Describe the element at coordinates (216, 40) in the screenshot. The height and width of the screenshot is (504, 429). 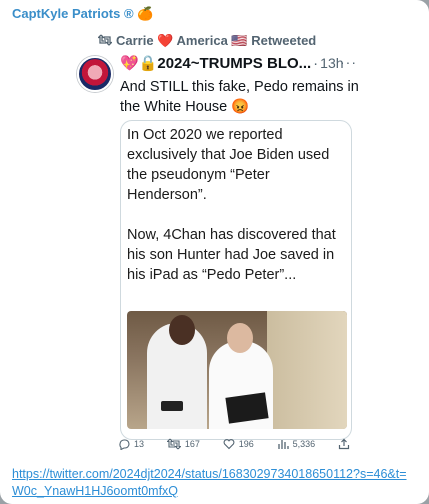
I see `retweet-label: Carrie ❤️ America 🇺🇸 Retweeted` at that location.